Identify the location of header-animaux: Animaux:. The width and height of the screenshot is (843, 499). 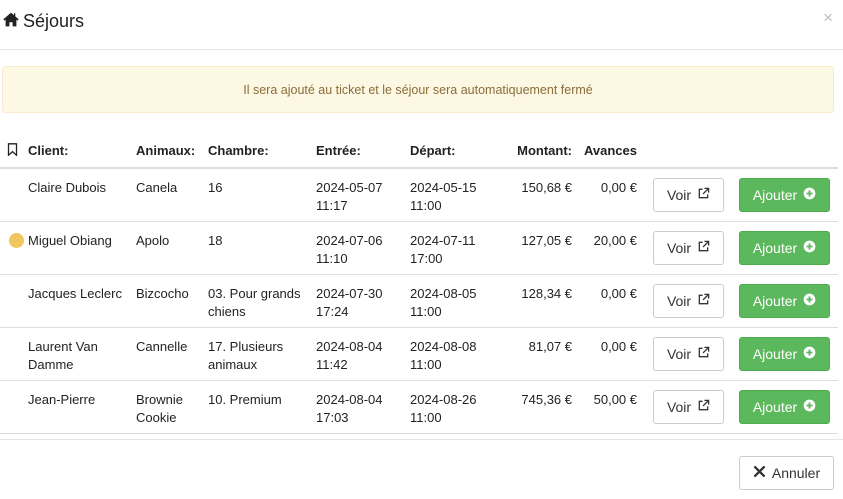
(172, 153).